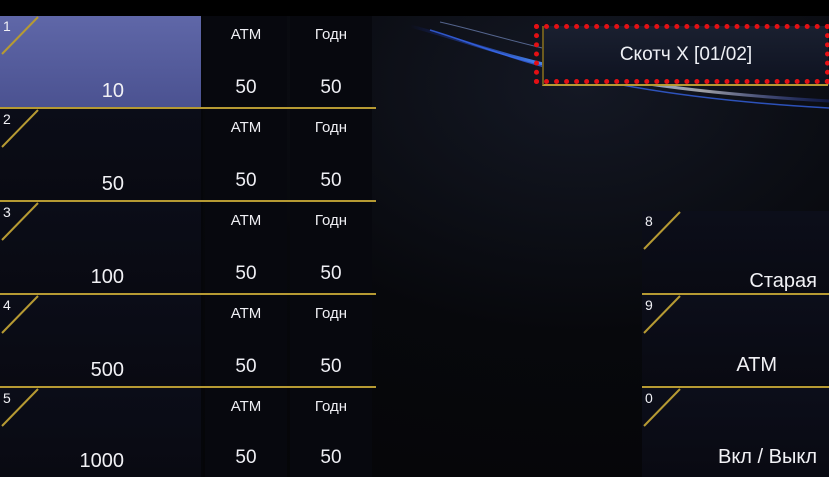 This screenshot has width=829, height=477. What do you see at coordinates (101, 340) in the screenshot?
I see `denomination-button-4: 4 500` at bounding box center [101, 340].